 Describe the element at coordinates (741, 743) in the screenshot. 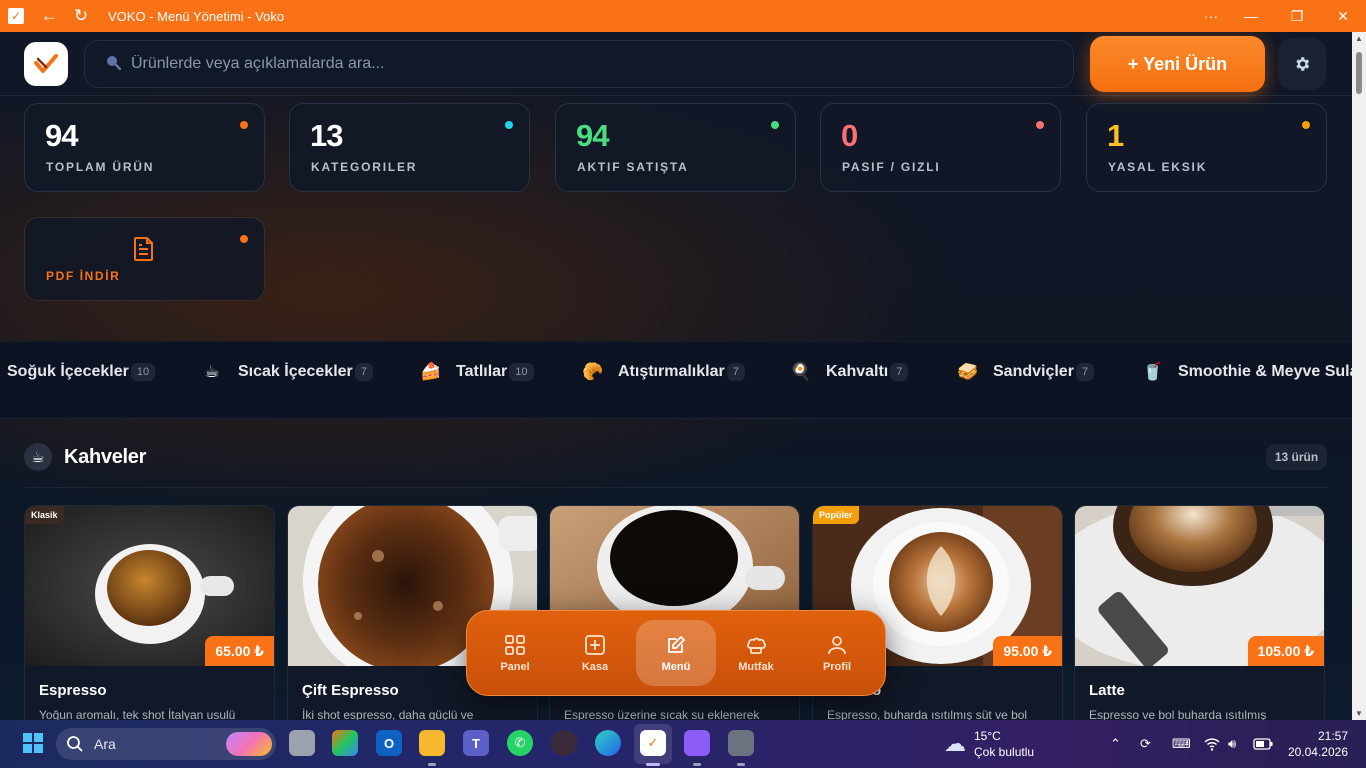

I see `remote-desktop-icon` at that location.